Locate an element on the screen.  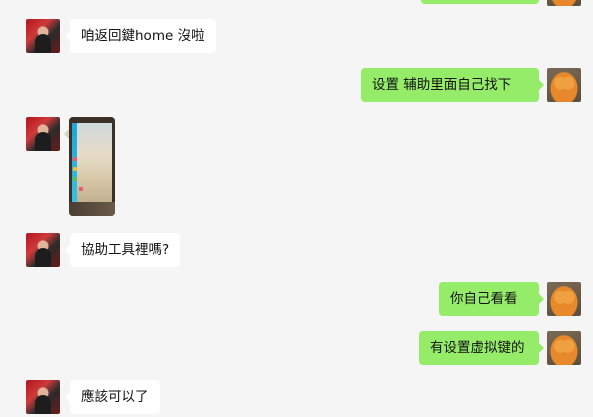
phone-screen-image is located at coordinates (92, 163).